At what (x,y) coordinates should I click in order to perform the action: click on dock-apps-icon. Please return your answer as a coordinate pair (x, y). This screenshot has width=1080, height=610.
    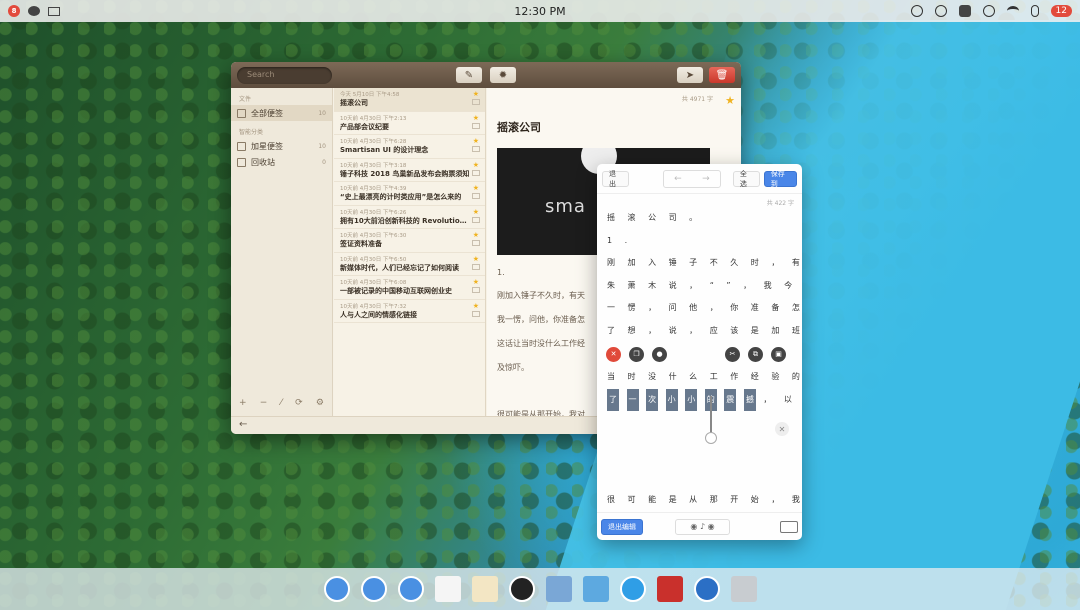
    Looking at the image, I should click on (410, 589).